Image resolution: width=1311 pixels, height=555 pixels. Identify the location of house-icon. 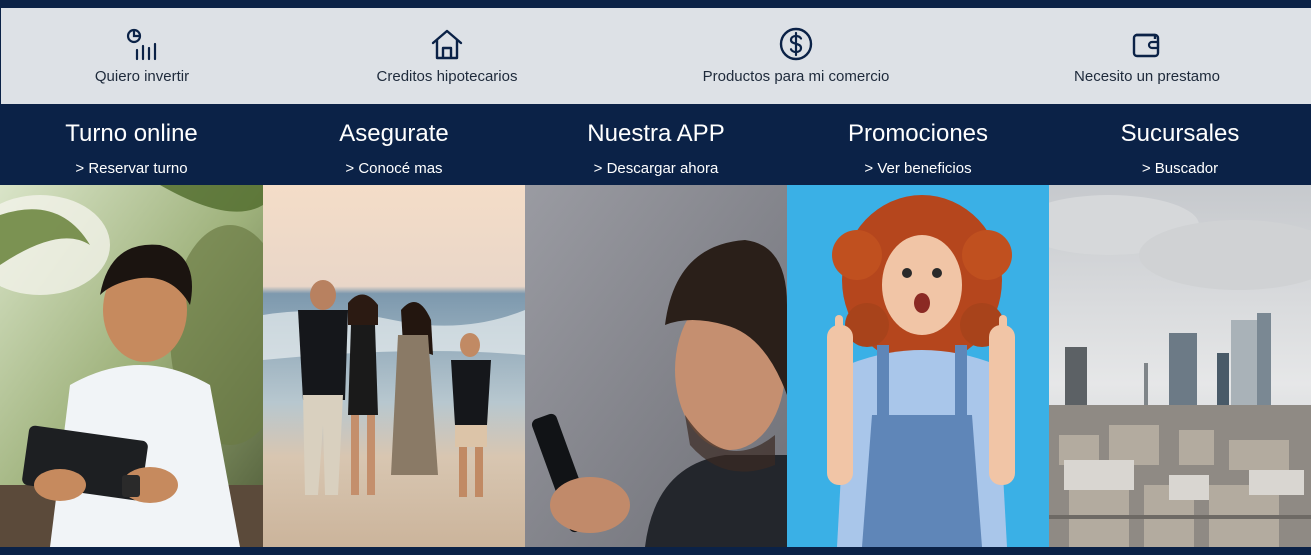
(447, 44).